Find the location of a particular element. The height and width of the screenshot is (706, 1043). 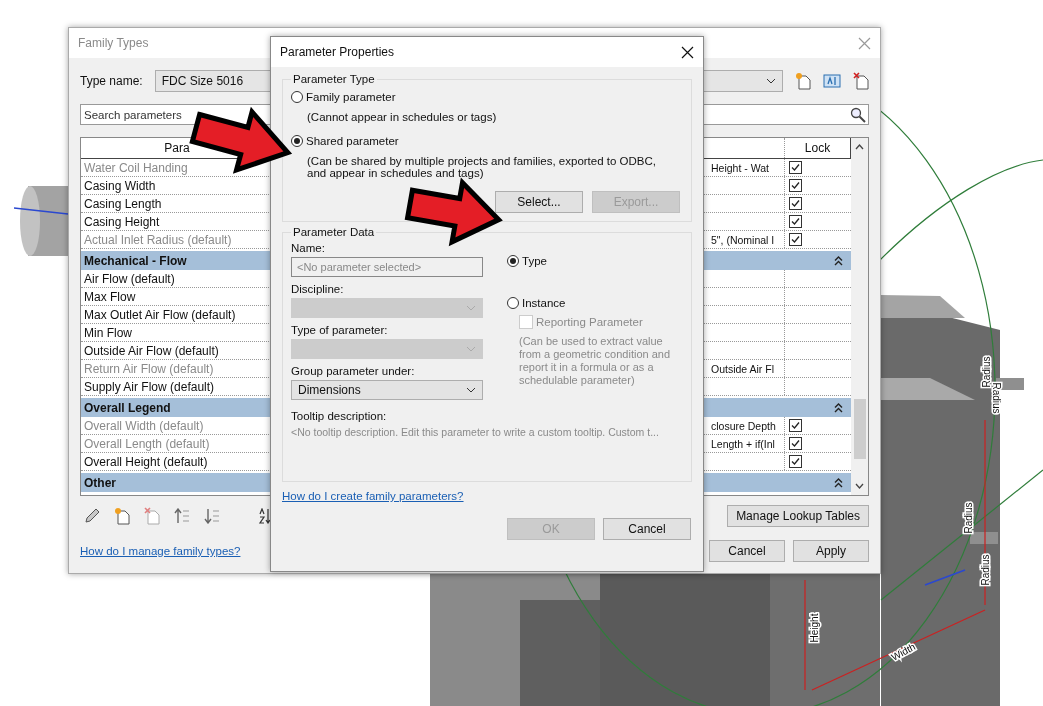

parameter-name: Casing Height is located at coordinates (122, 221).